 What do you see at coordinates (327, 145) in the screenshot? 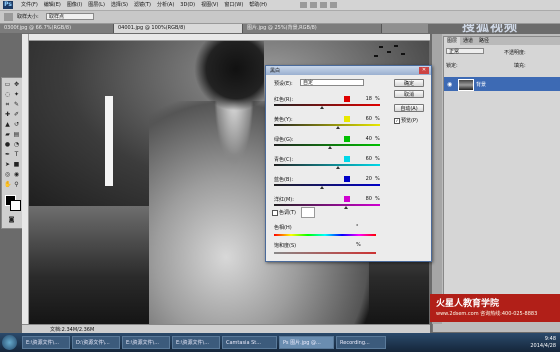
I see `green-track` at bounding box center [327, 145].